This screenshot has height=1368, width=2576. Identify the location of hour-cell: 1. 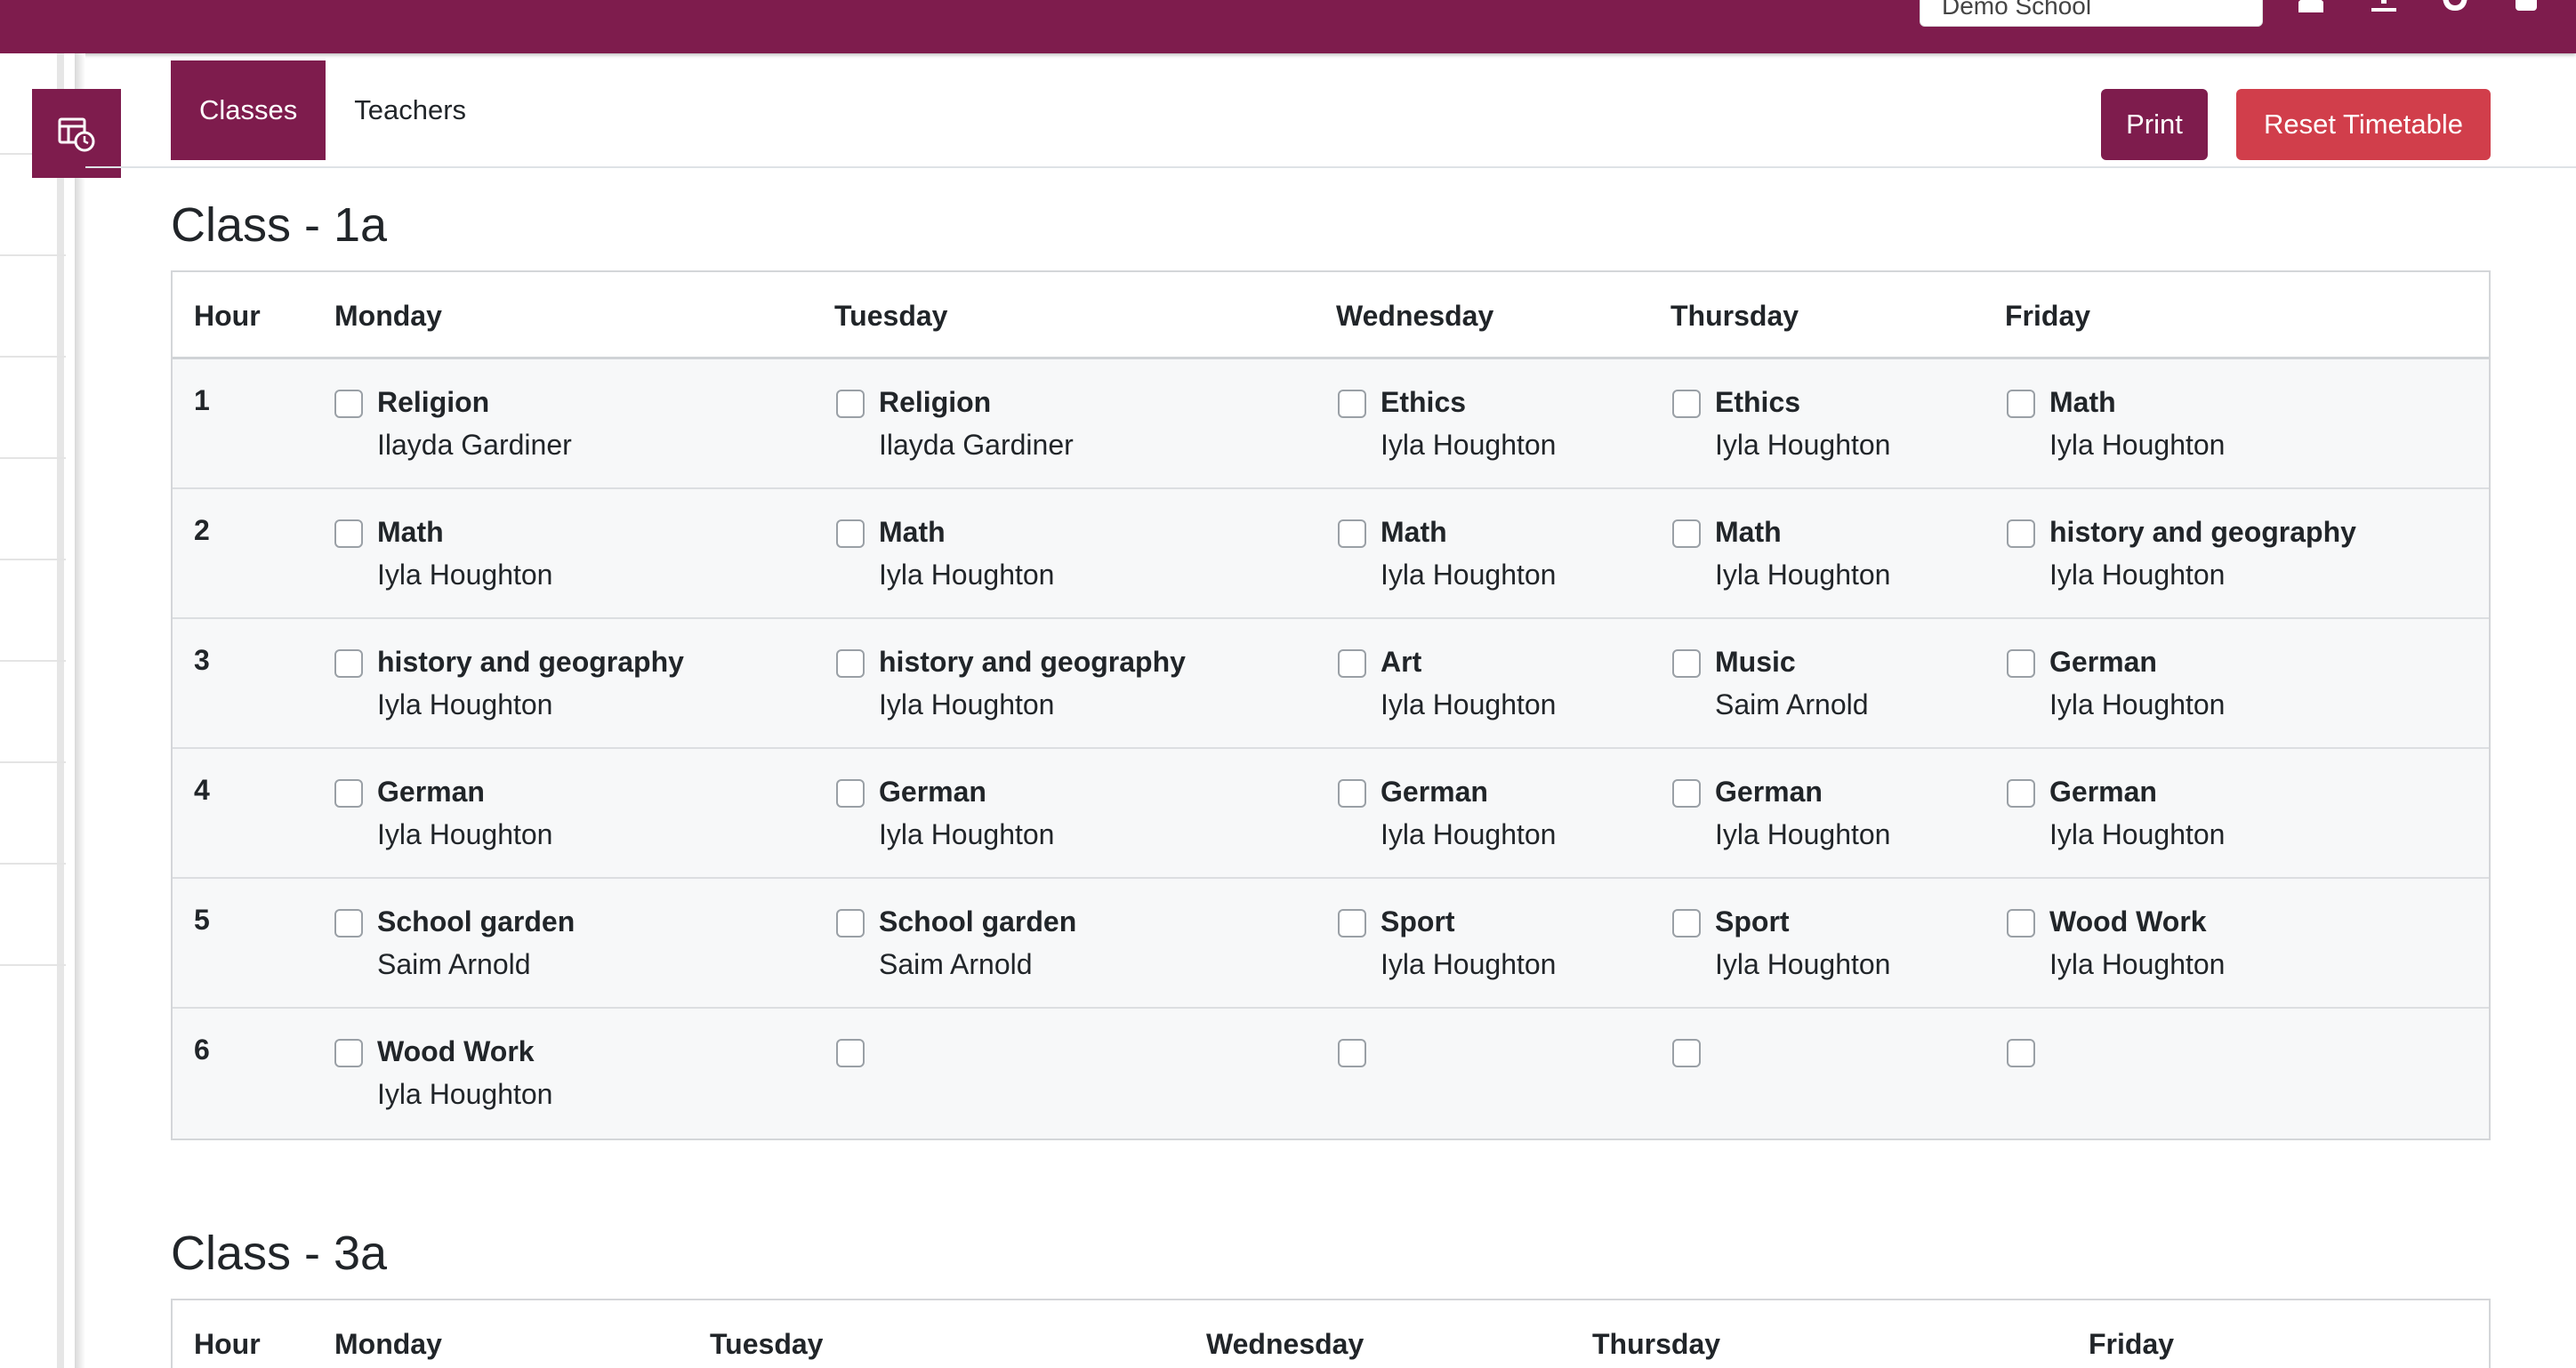
(202, 400).